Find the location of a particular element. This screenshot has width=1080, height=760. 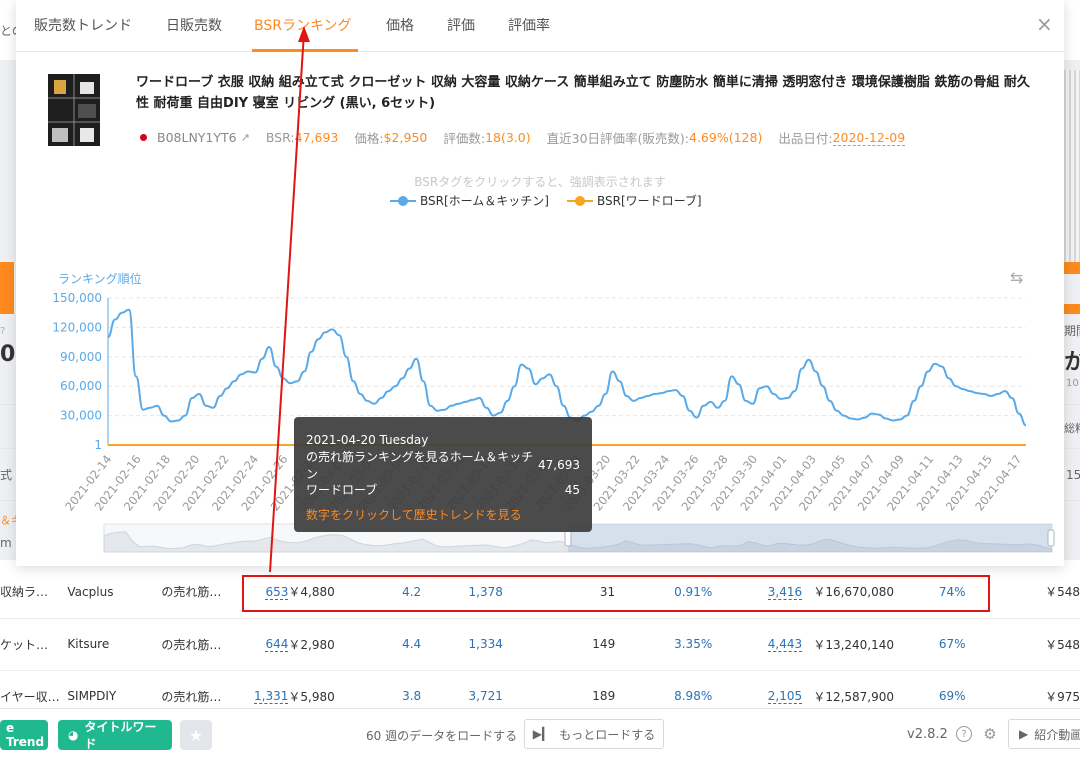

version-label: v2.8.2 is located at coordinates (927, 734).